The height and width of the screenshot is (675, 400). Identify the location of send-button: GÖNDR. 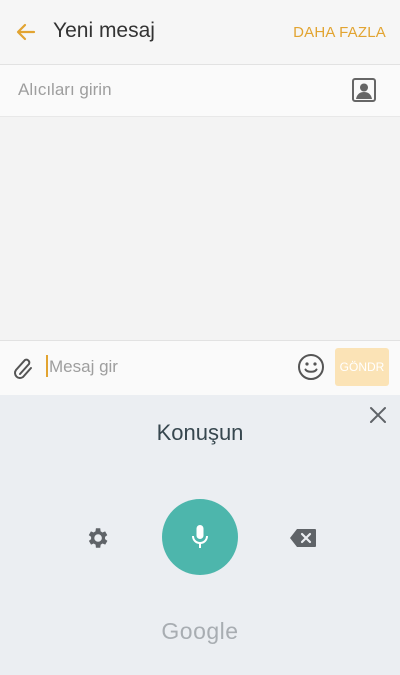
(362, 367).